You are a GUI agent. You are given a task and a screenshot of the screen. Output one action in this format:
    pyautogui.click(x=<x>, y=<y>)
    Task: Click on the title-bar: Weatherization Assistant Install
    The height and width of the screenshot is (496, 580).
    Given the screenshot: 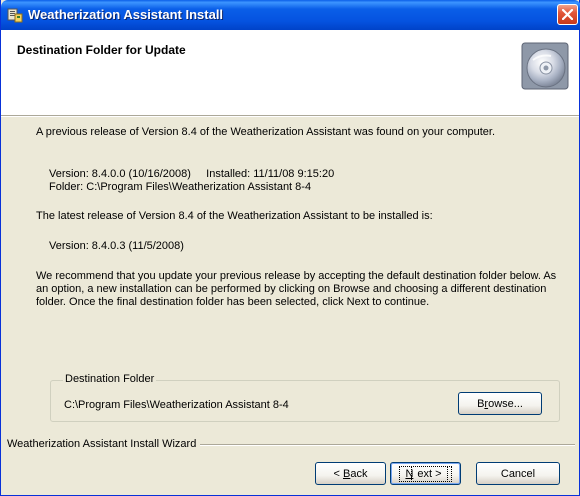 What is the action you would take?
    pyautogui.click(x=290, y=15)
    